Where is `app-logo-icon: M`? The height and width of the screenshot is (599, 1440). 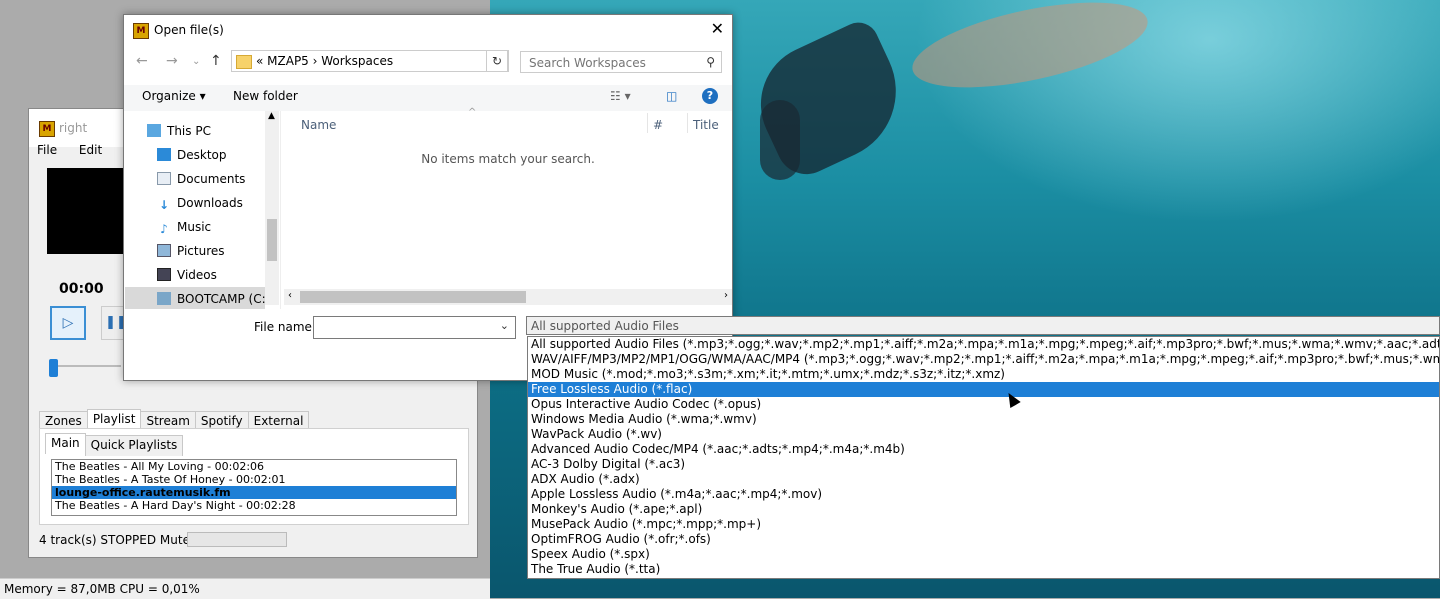 app-logo-icon: M is located at coordinates (47, 129).